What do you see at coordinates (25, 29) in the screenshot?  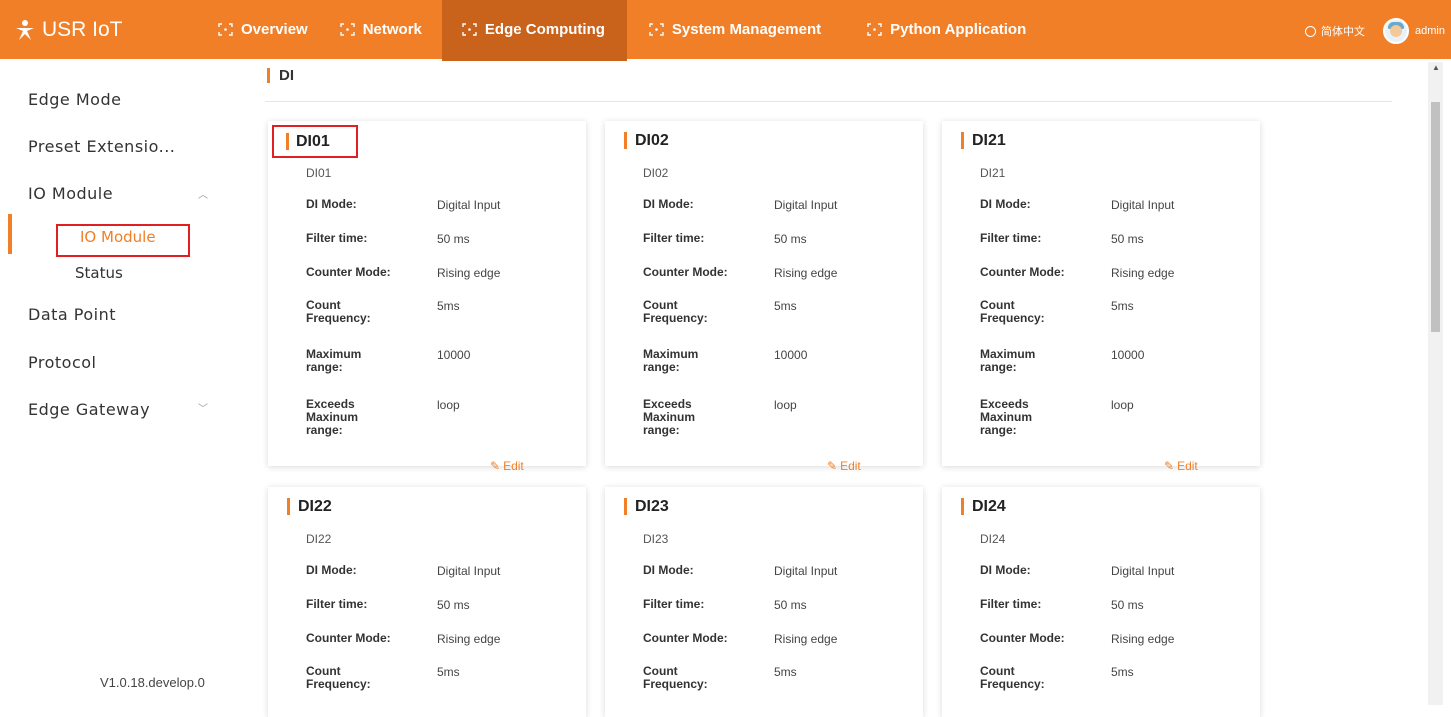 I see `usr-logo-icon` at bounding box center [25, 29].